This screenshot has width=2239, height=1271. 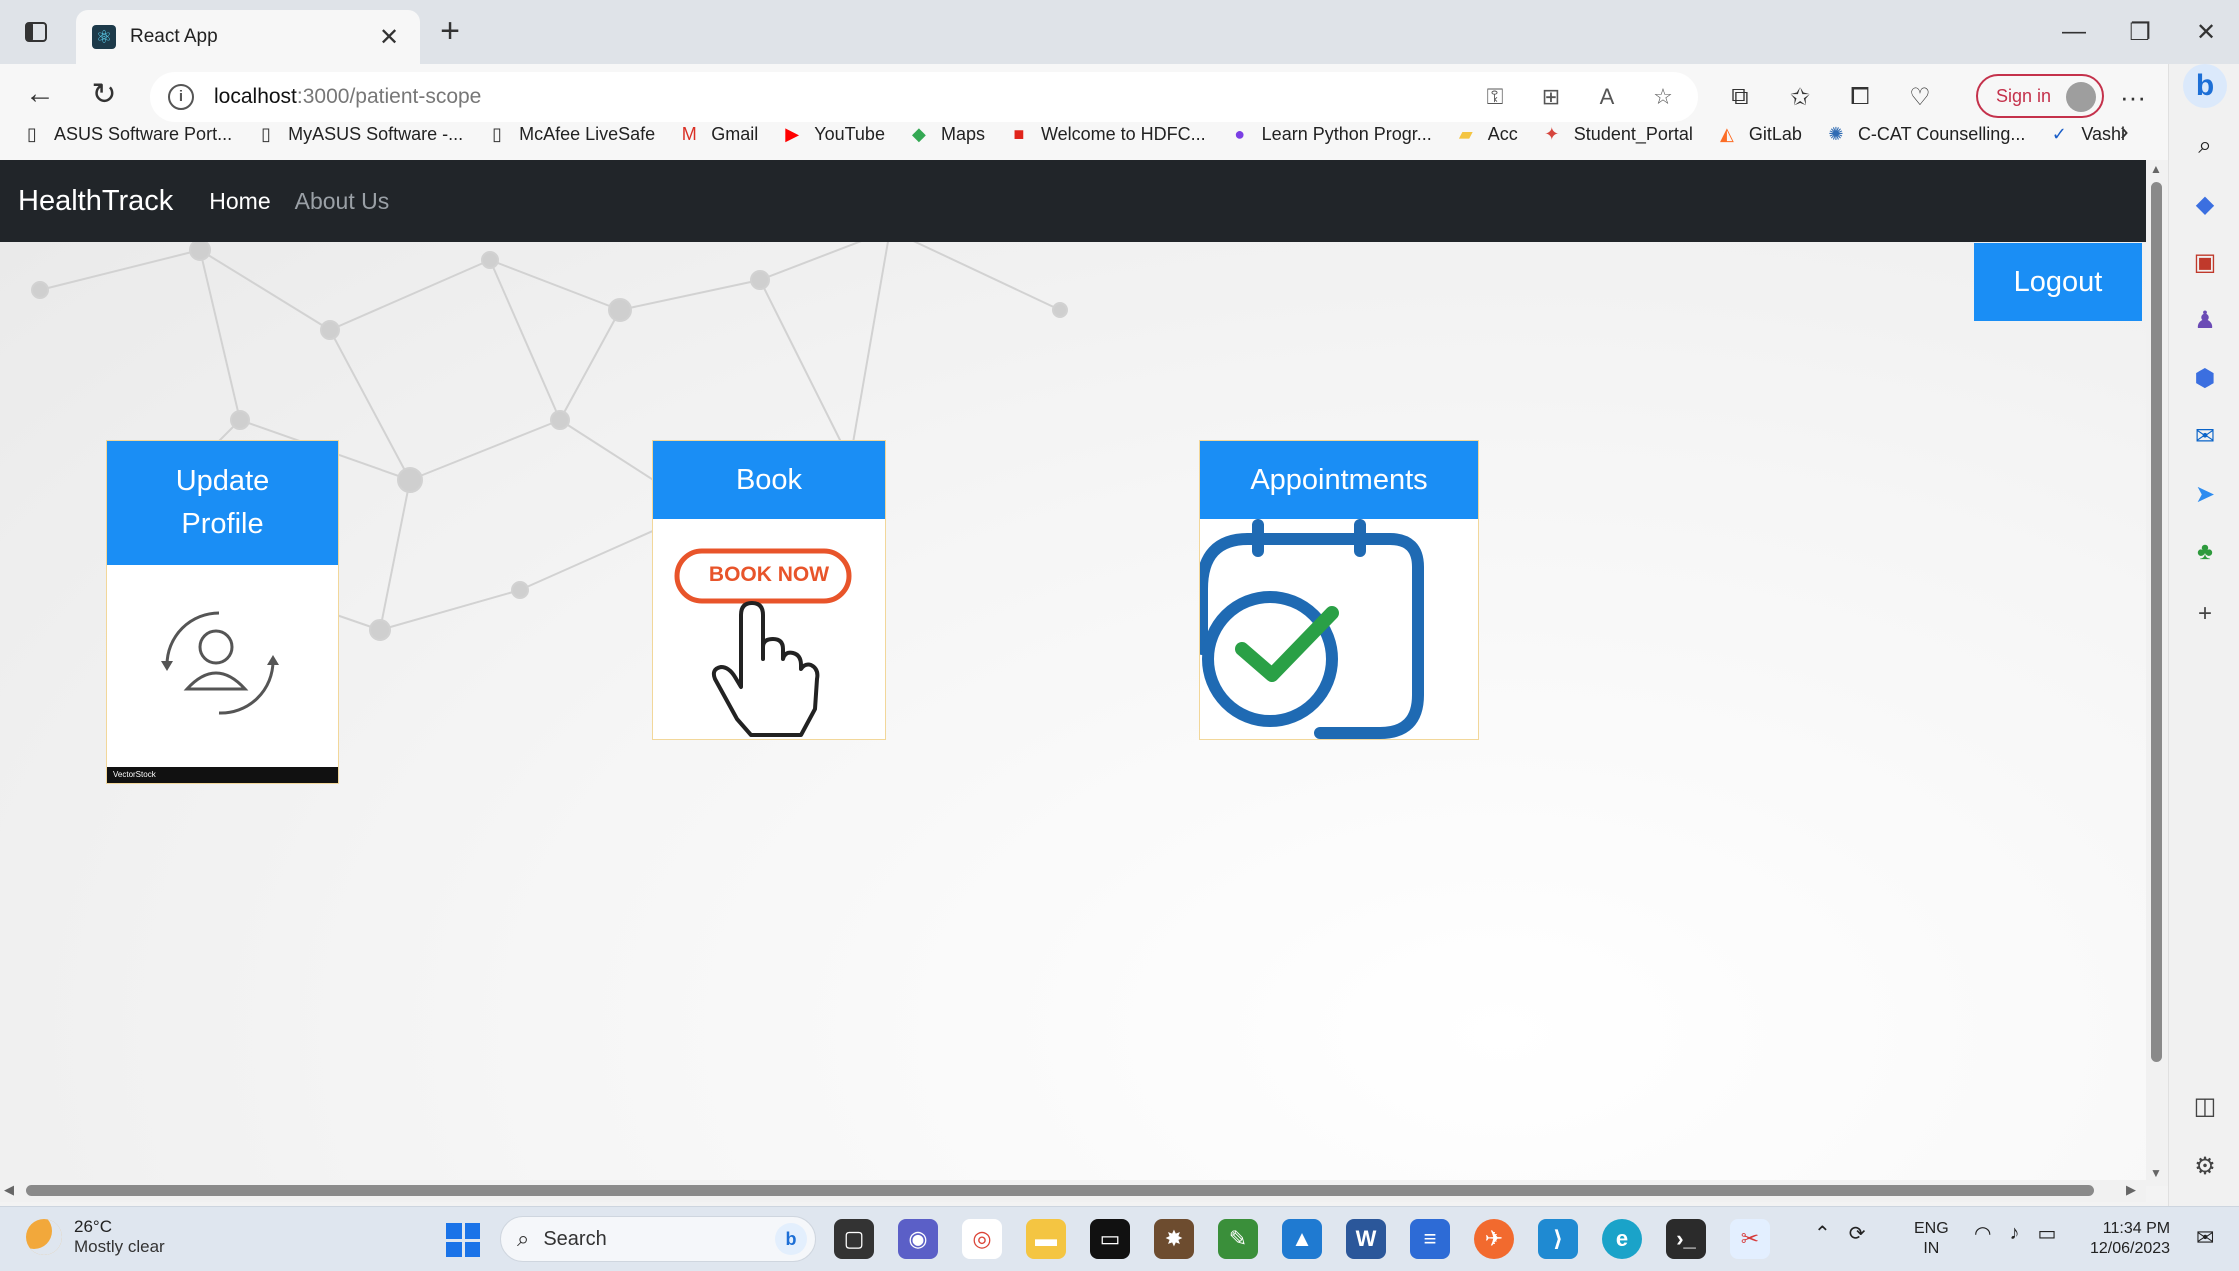 What do you see at coordinates (2205, 1166) in the screenshot?
I see `settings-gear-icon: ⚙` at bounding box center [2205, 1166].